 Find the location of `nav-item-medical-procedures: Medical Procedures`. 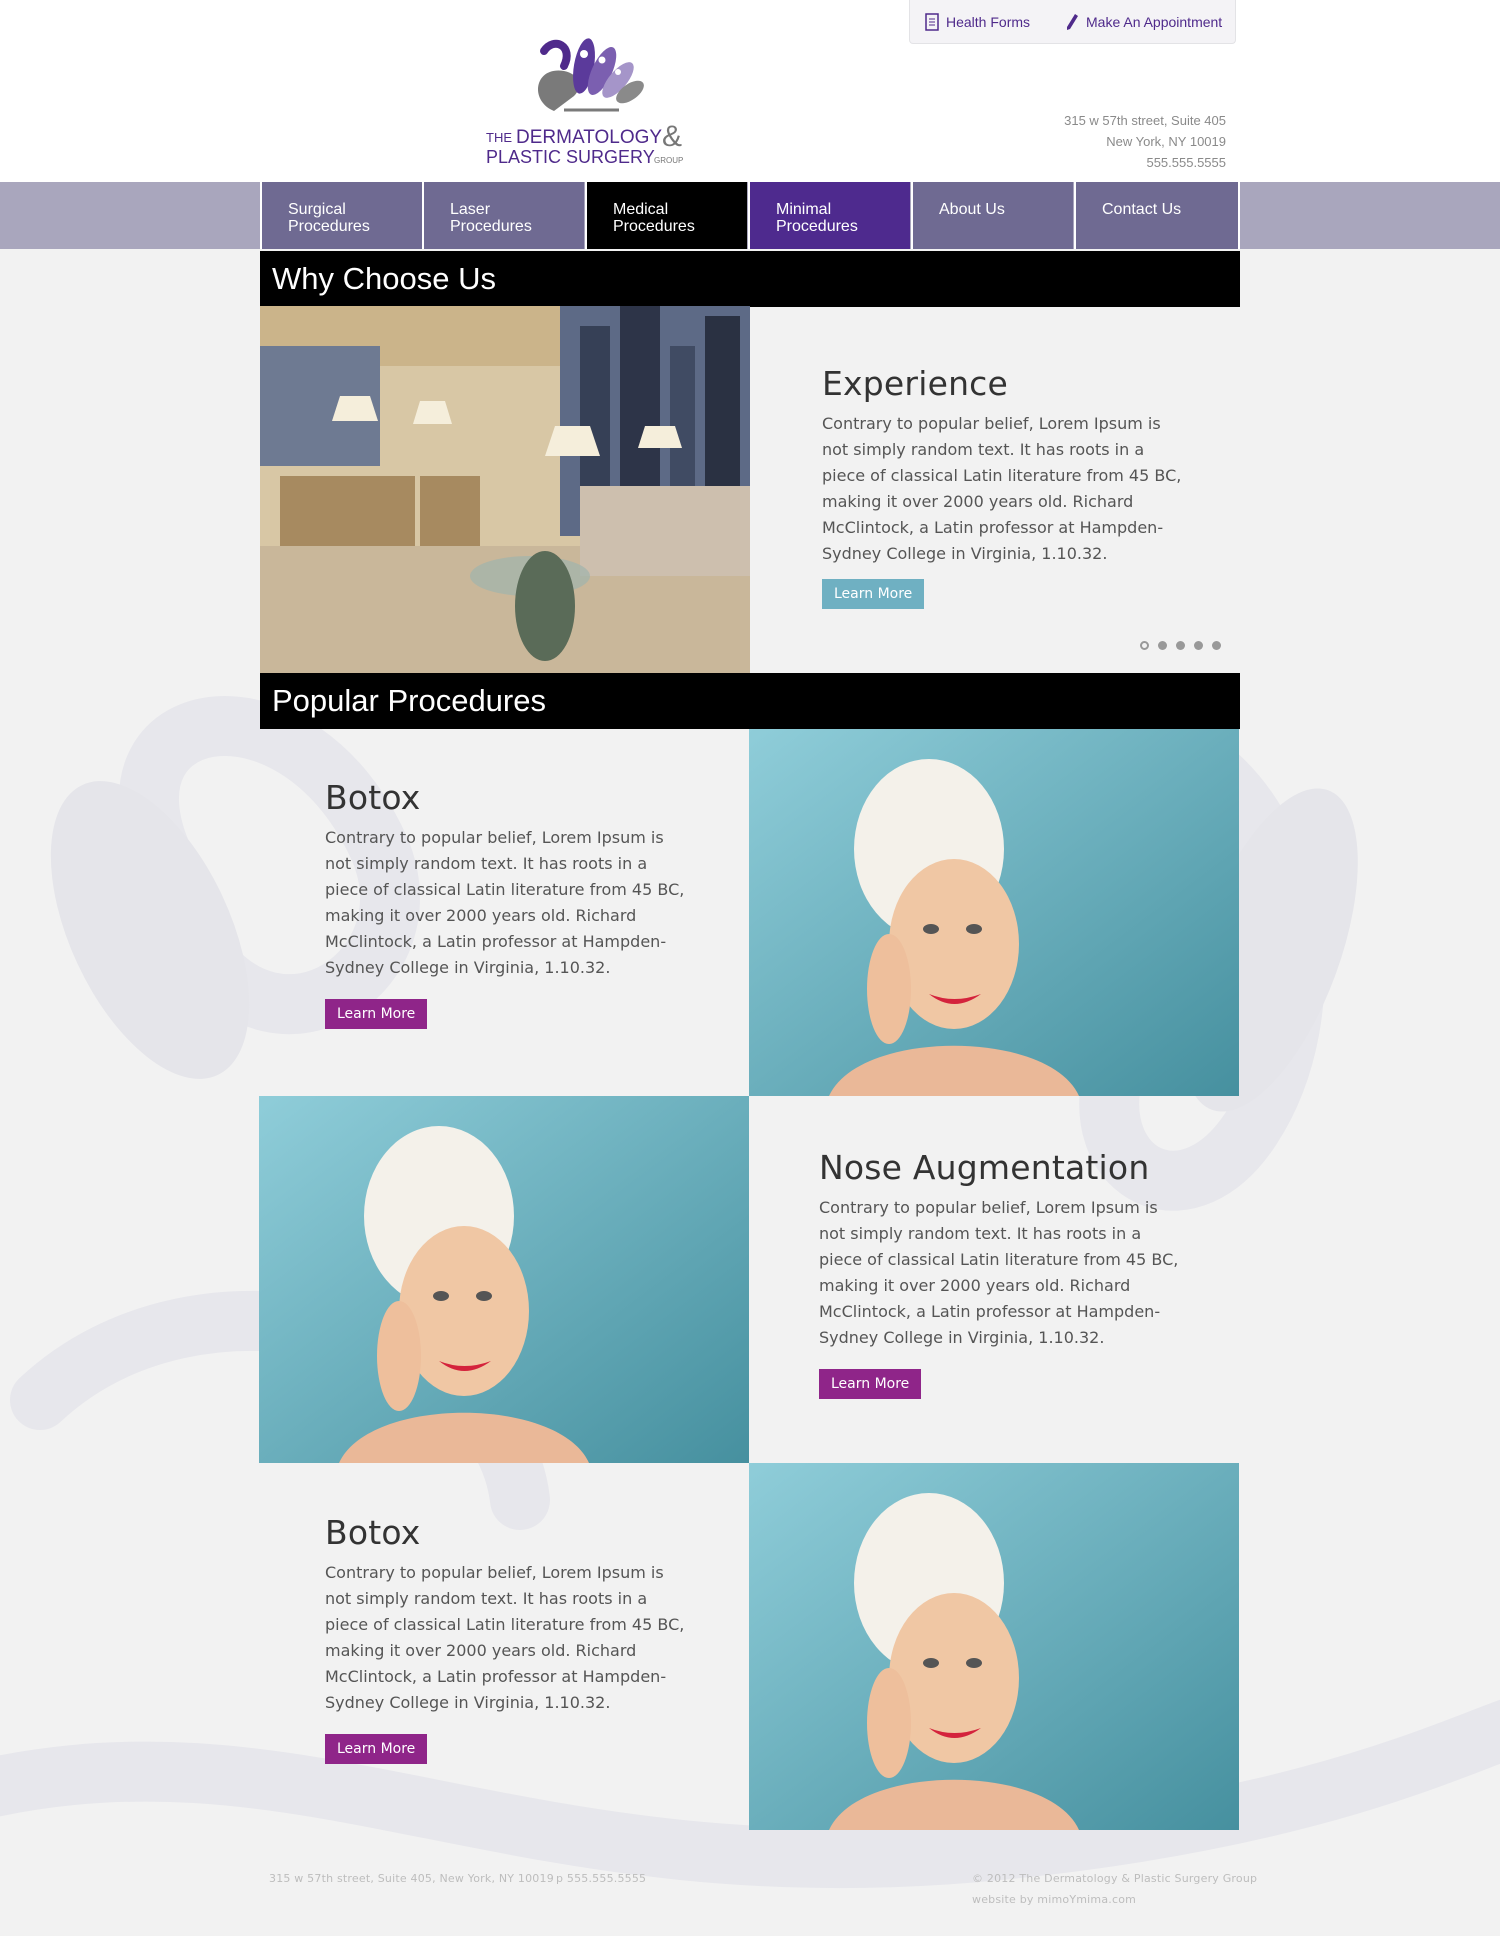

nav-item-medical-procedures: Medical Procedures is located at coordinates (666, 215).